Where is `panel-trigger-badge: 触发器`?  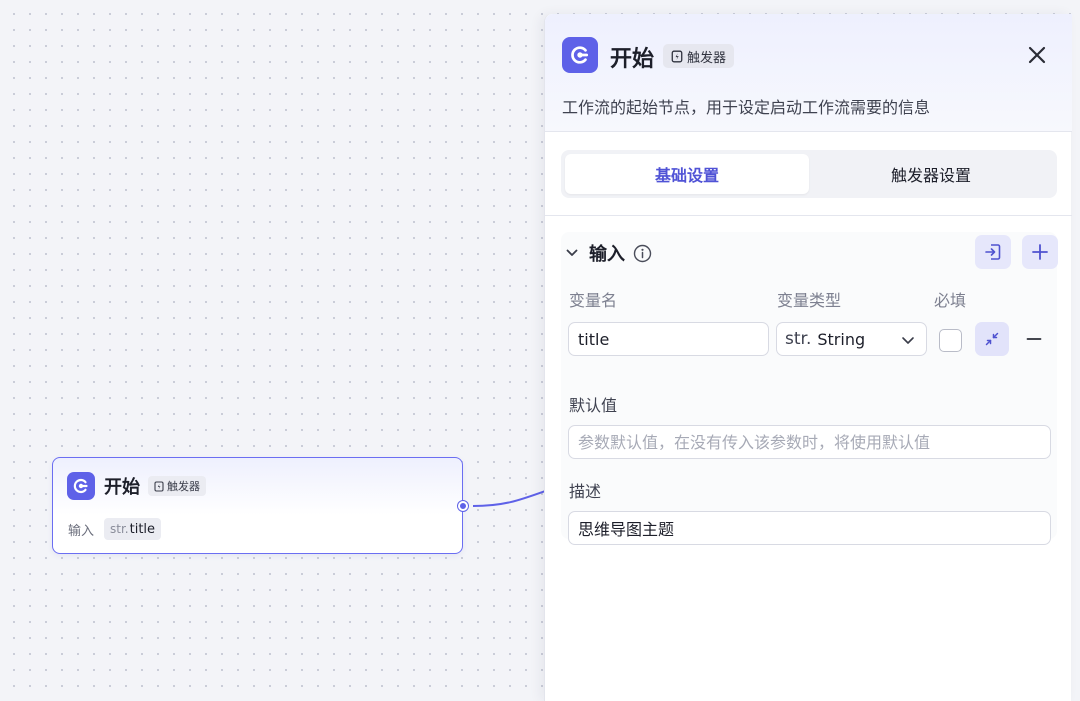
panel-trigger-badge: 触发器 is located at coordinates (699, 56).